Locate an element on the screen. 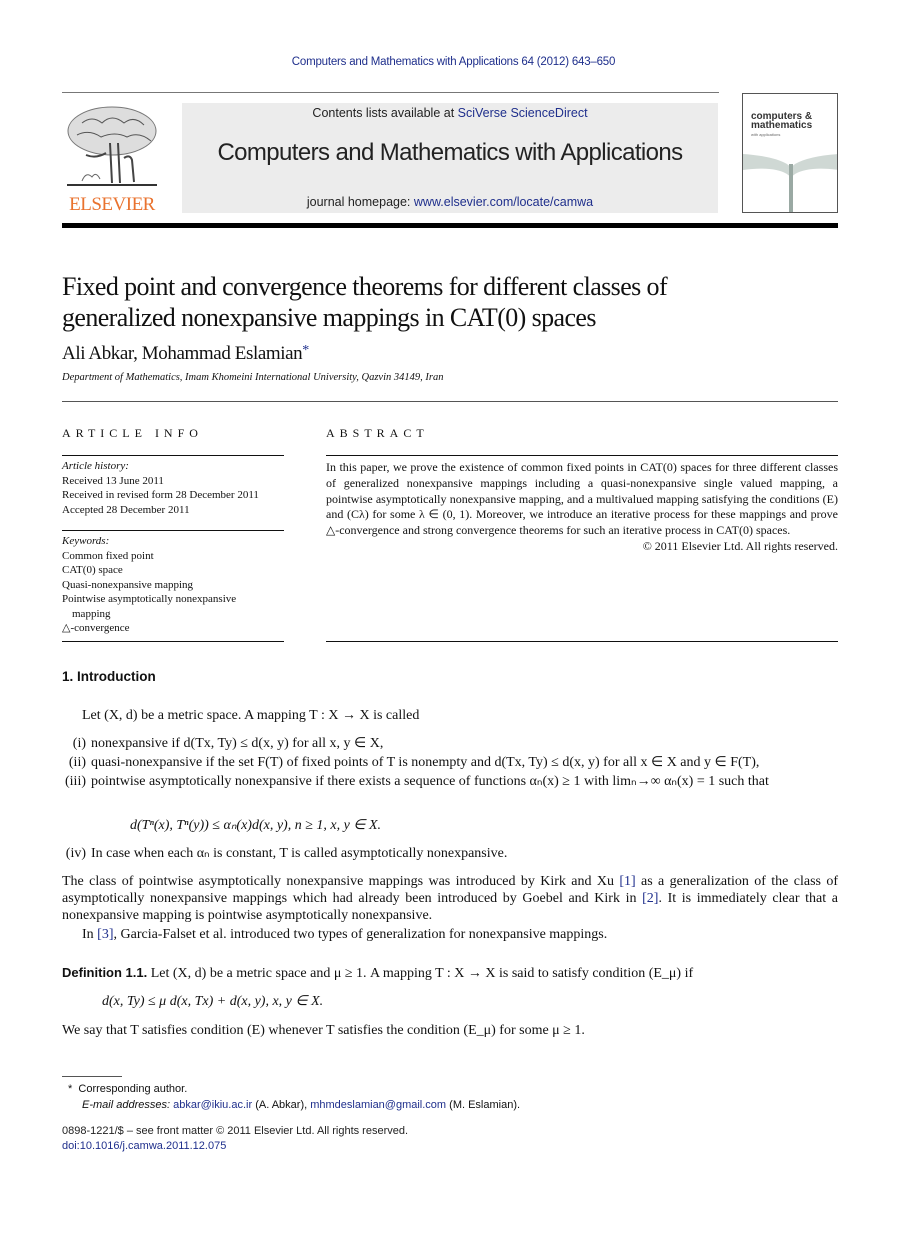 This screenshot has height=1238, width=907. cover-title: computers & mathematics is located at coordinates (782, 121).